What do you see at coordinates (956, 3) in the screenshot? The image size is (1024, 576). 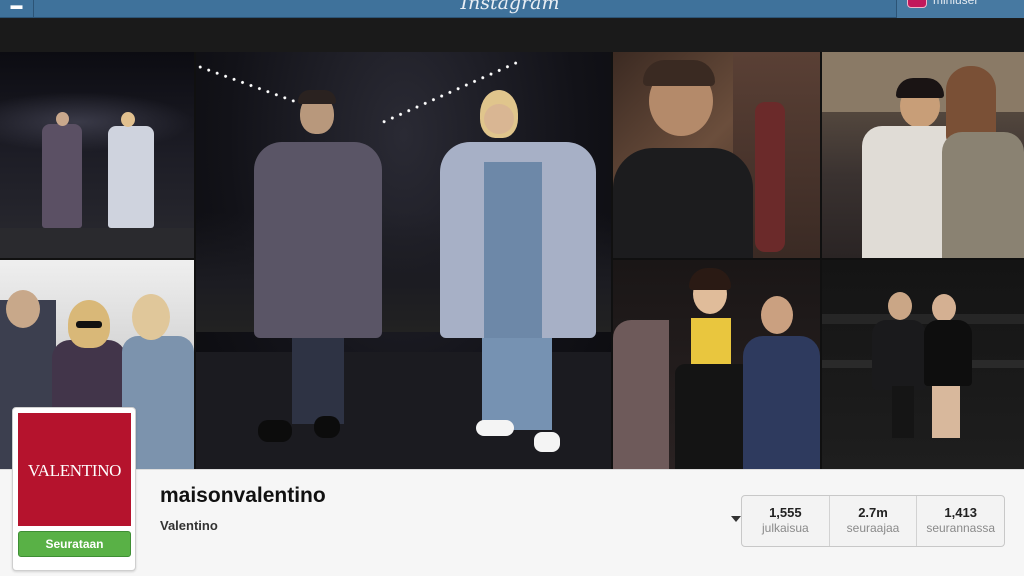 I see `current-username: miniuser` at bounding box center [956, 3].